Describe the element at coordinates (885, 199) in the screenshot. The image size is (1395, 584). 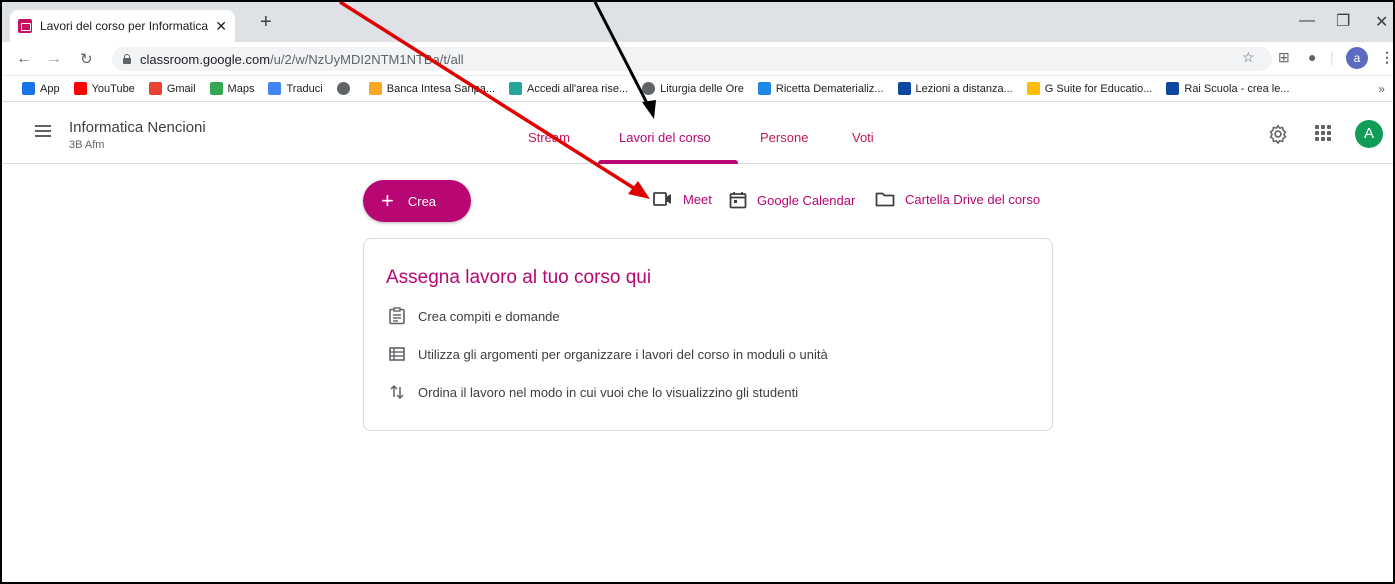
I see `folder-icon` at that location.